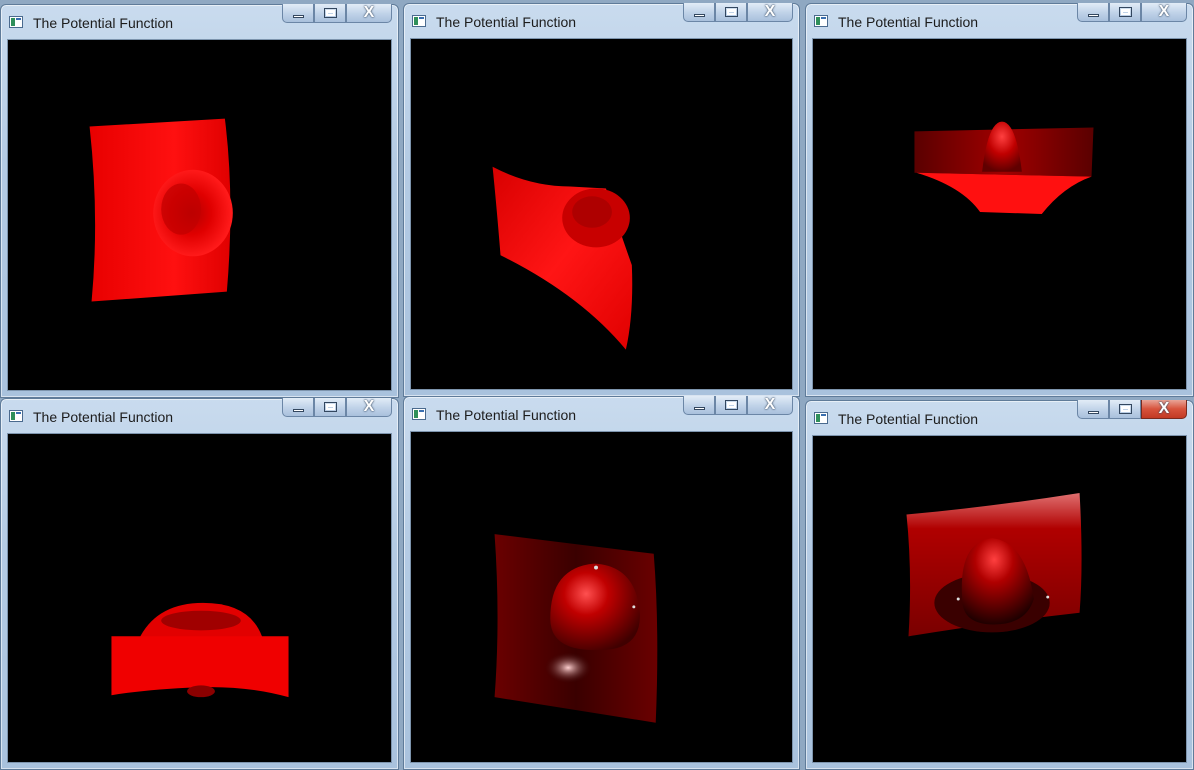 This screenshot has width=1194, height=770. I want to click on rim, so click(1004, 193).